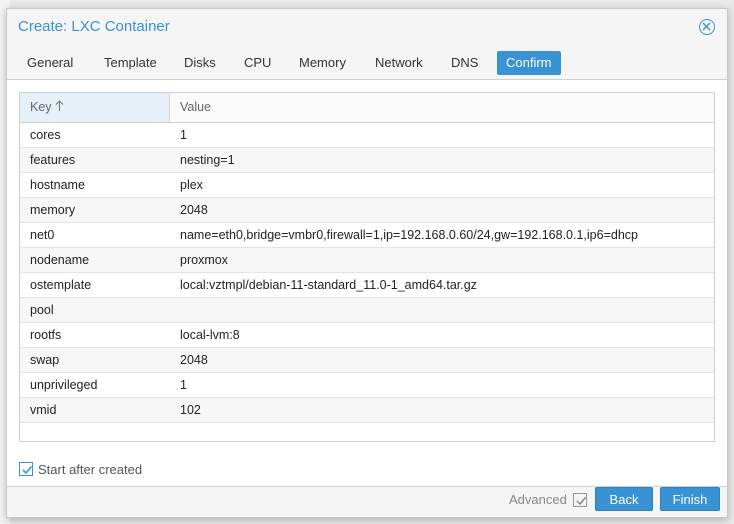  I want to click on row-value: proxmox, so click(204, 260).